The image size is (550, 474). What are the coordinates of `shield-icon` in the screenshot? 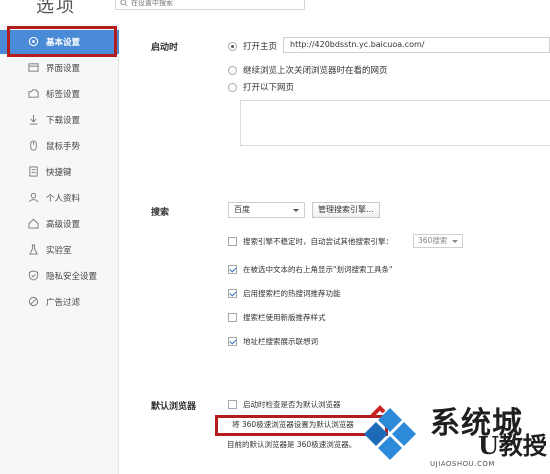 It's located at (33, 275).